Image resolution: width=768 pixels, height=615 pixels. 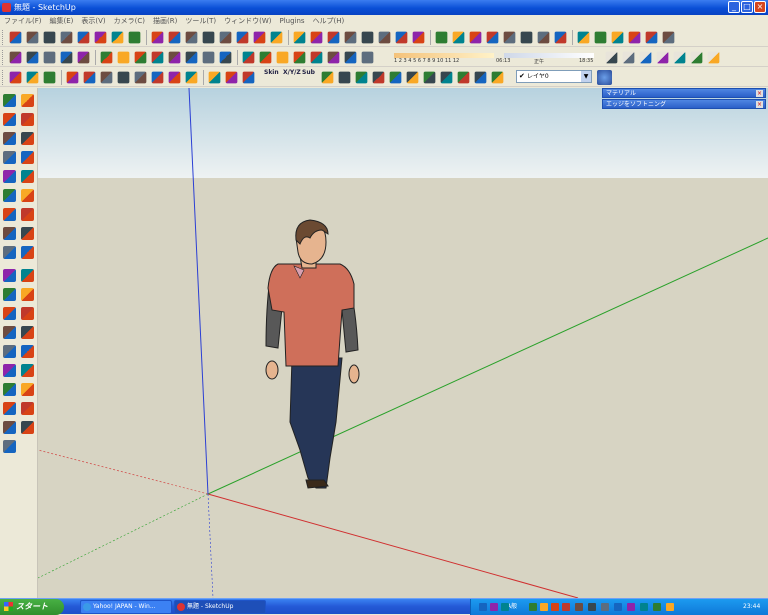 What do you see at coordinates (62, 21) in the screenshot?
I see `menu-edit: 編集(E)` at bounding box center [62, 21].